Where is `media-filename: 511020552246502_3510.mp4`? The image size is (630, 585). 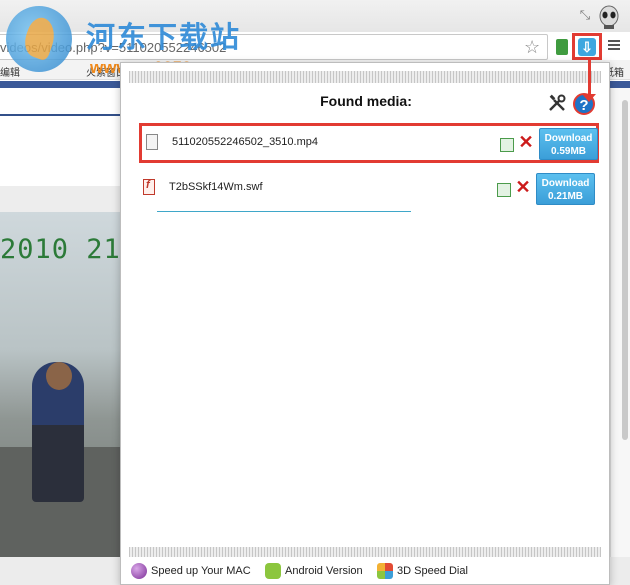 media-filename: 511020552246502_3510.mp4 is located at coordinates (245, 142).